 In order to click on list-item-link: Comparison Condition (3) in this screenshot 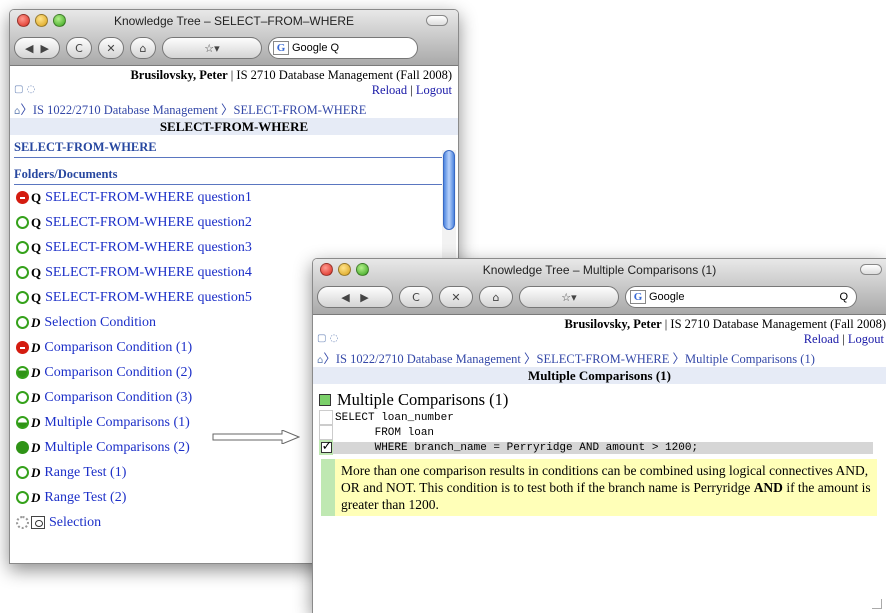, I will do `click(118, 398)`.